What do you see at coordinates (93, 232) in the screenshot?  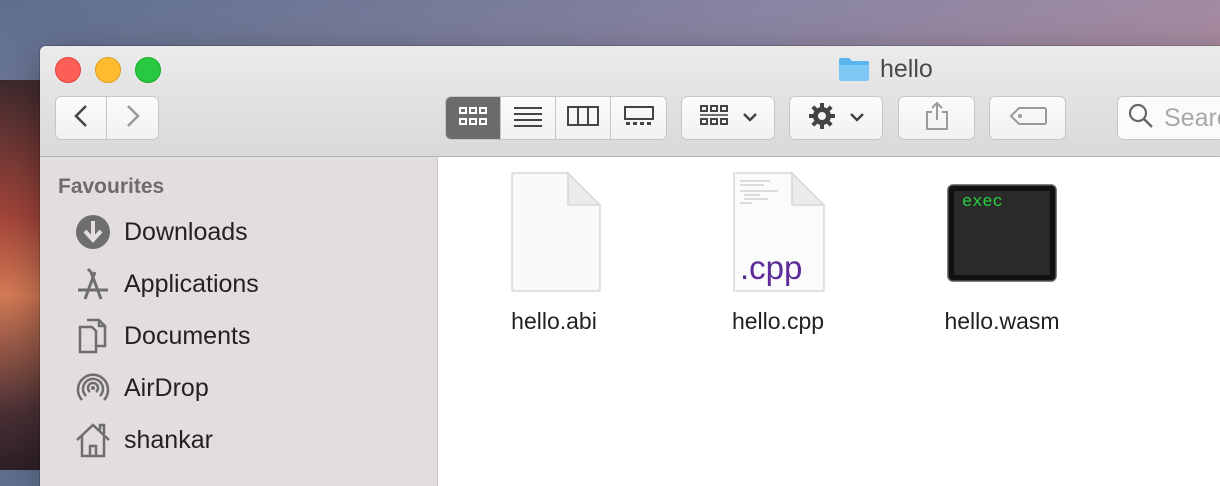 I see `download-icon` at bounding box center [93, 232].